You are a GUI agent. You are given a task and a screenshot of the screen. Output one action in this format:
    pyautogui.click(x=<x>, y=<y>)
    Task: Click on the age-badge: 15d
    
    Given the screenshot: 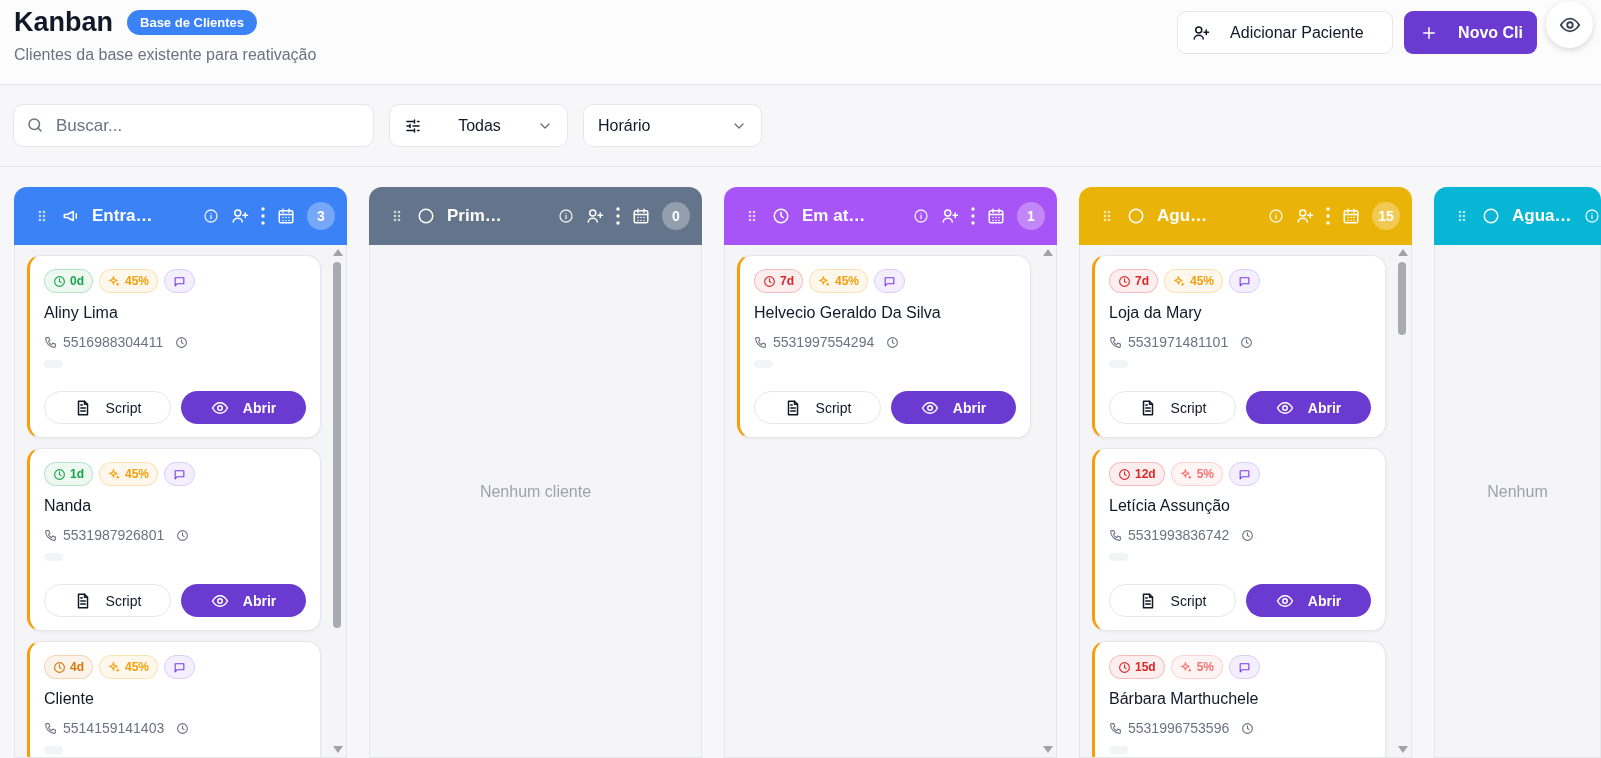 What is the action you would take?
    pyautogui.click(x=1137, y=667)
    